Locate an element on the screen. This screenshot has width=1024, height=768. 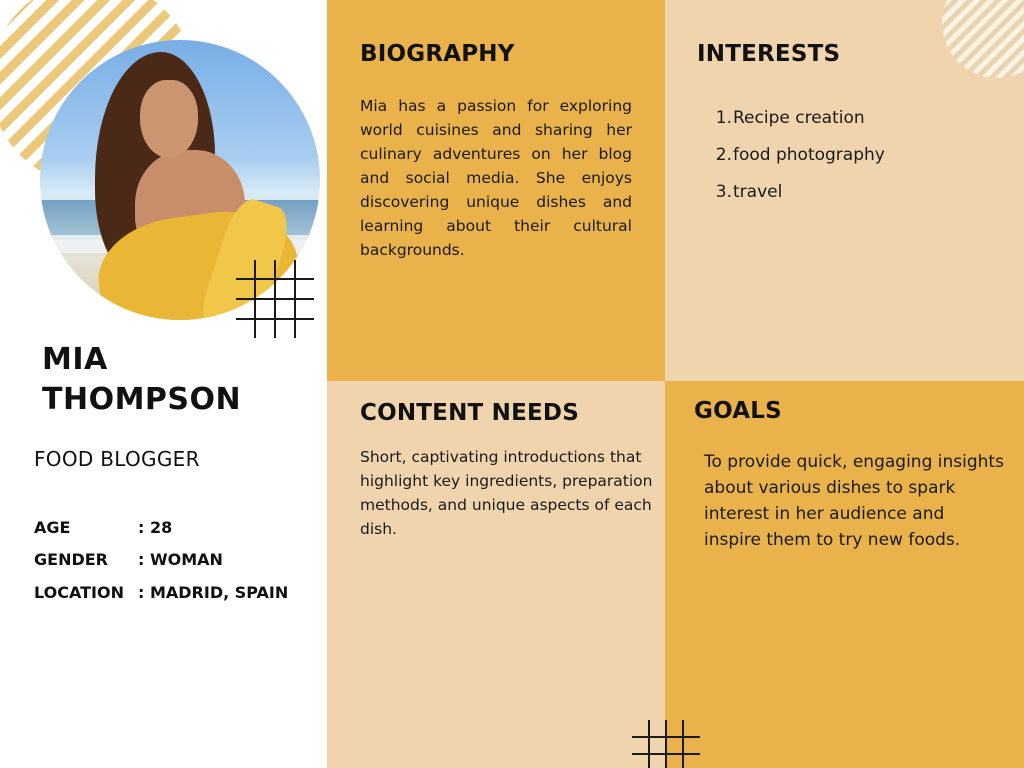
grid-mark-decoration is located at coordinates (275, 299).